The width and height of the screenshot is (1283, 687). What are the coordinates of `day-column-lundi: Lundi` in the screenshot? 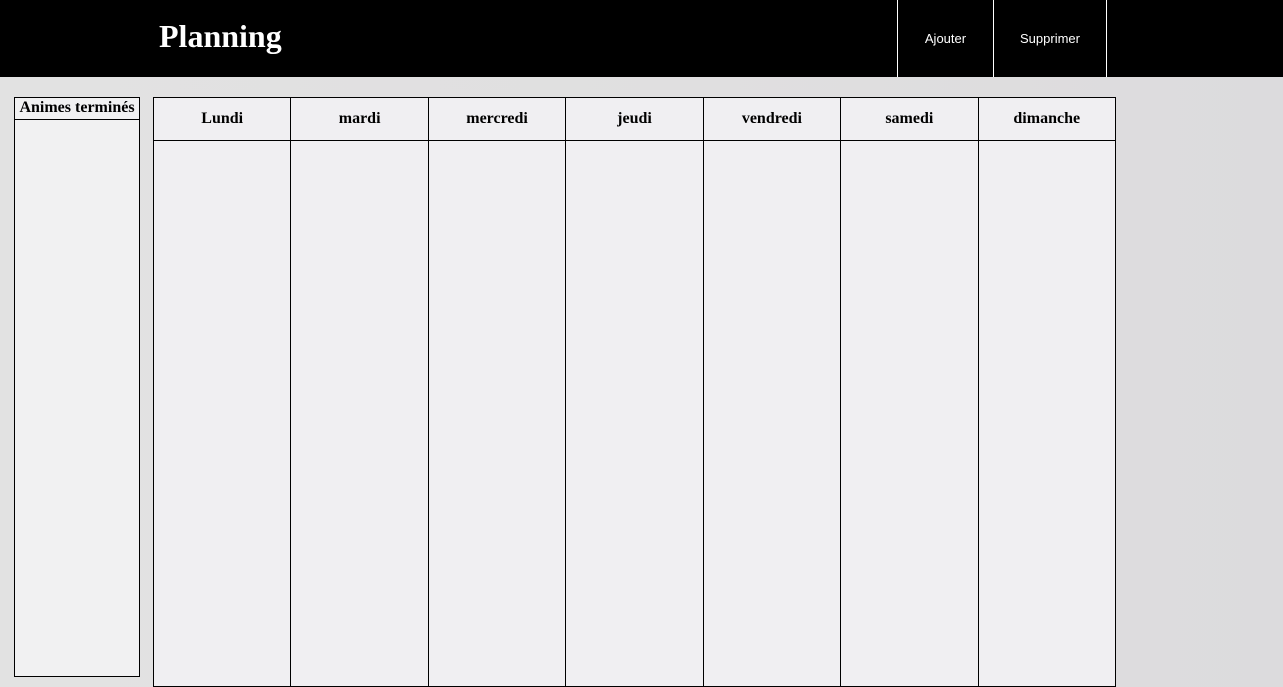 It's located at (223, 392).